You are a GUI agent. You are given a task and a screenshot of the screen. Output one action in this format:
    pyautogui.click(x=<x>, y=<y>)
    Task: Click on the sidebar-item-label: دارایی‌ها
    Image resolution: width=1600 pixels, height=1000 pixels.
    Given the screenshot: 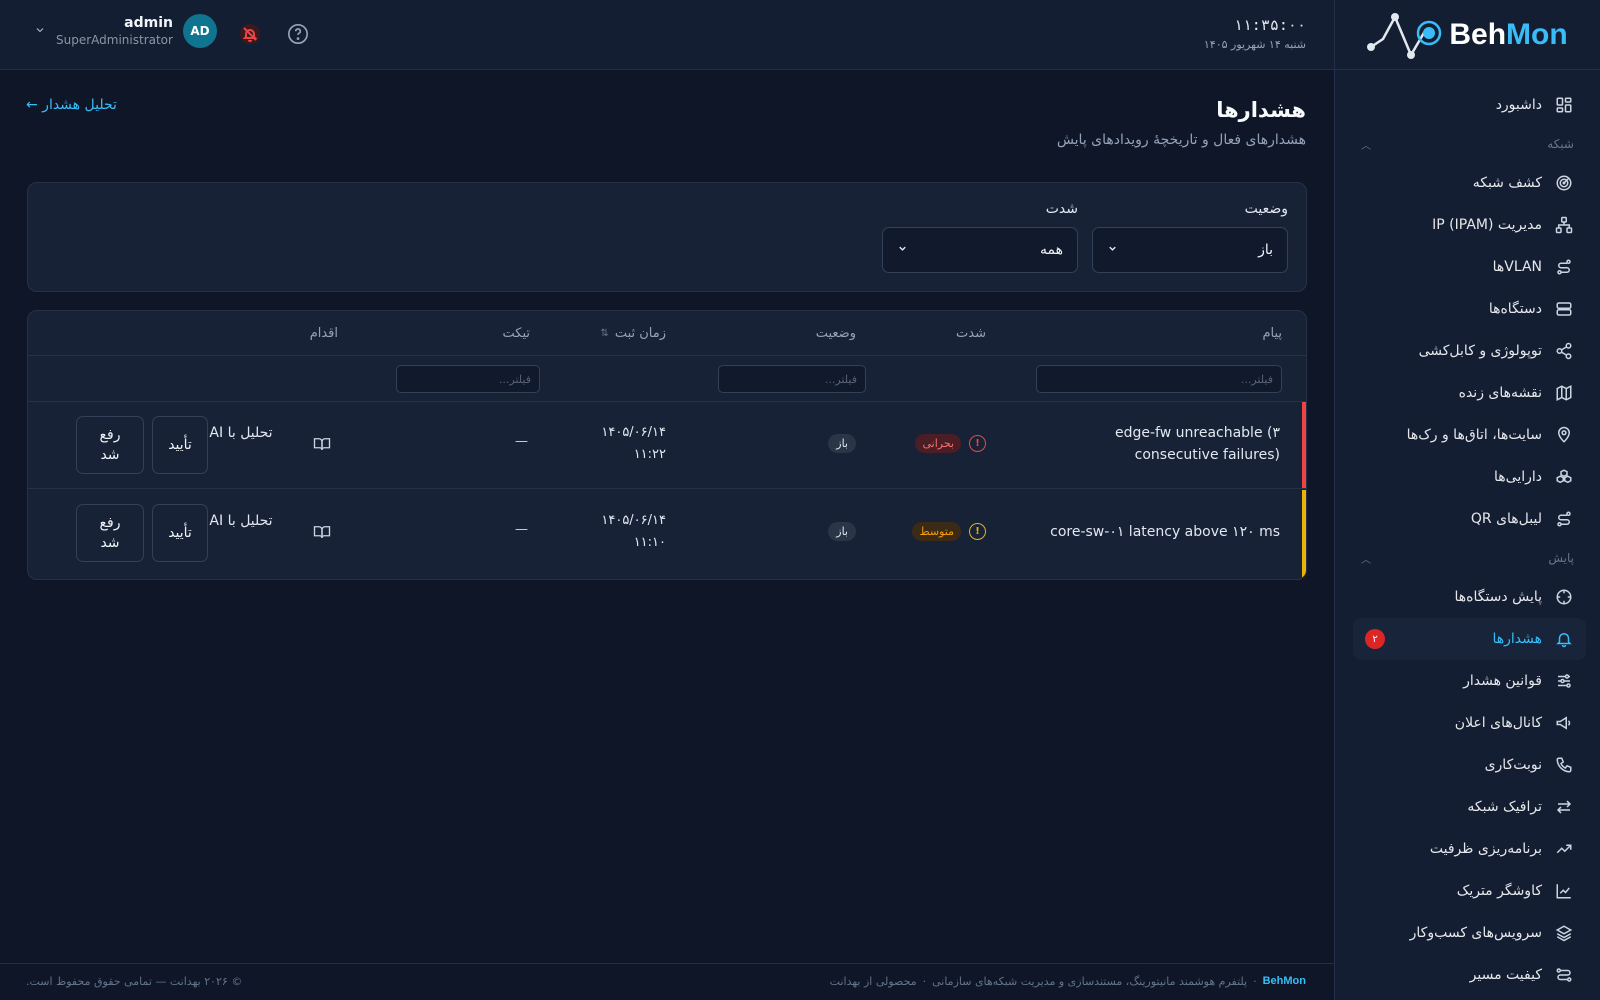 What is the action you would take?
    pyautogui.click(x=1518, y=477)
    